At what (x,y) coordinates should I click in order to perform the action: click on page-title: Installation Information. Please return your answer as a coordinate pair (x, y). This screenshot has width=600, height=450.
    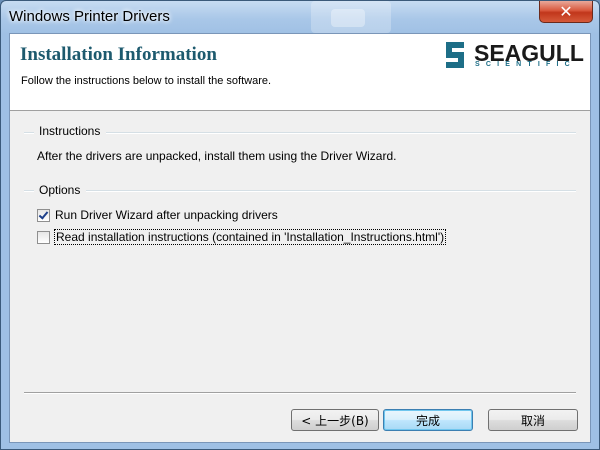
    Looking at the image, I should click on (118, 54).